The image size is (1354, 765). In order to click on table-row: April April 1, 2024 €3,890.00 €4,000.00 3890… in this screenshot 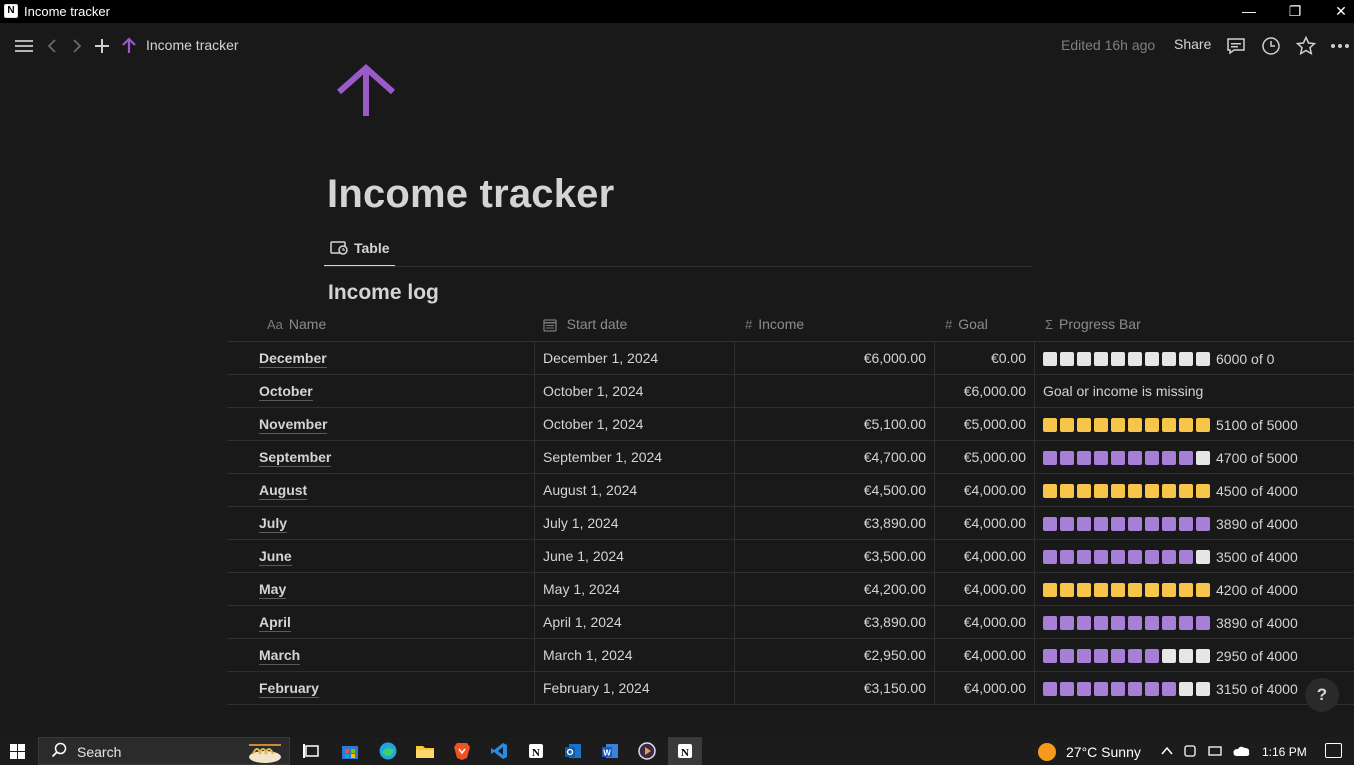, I will do `click(790, 622)`.